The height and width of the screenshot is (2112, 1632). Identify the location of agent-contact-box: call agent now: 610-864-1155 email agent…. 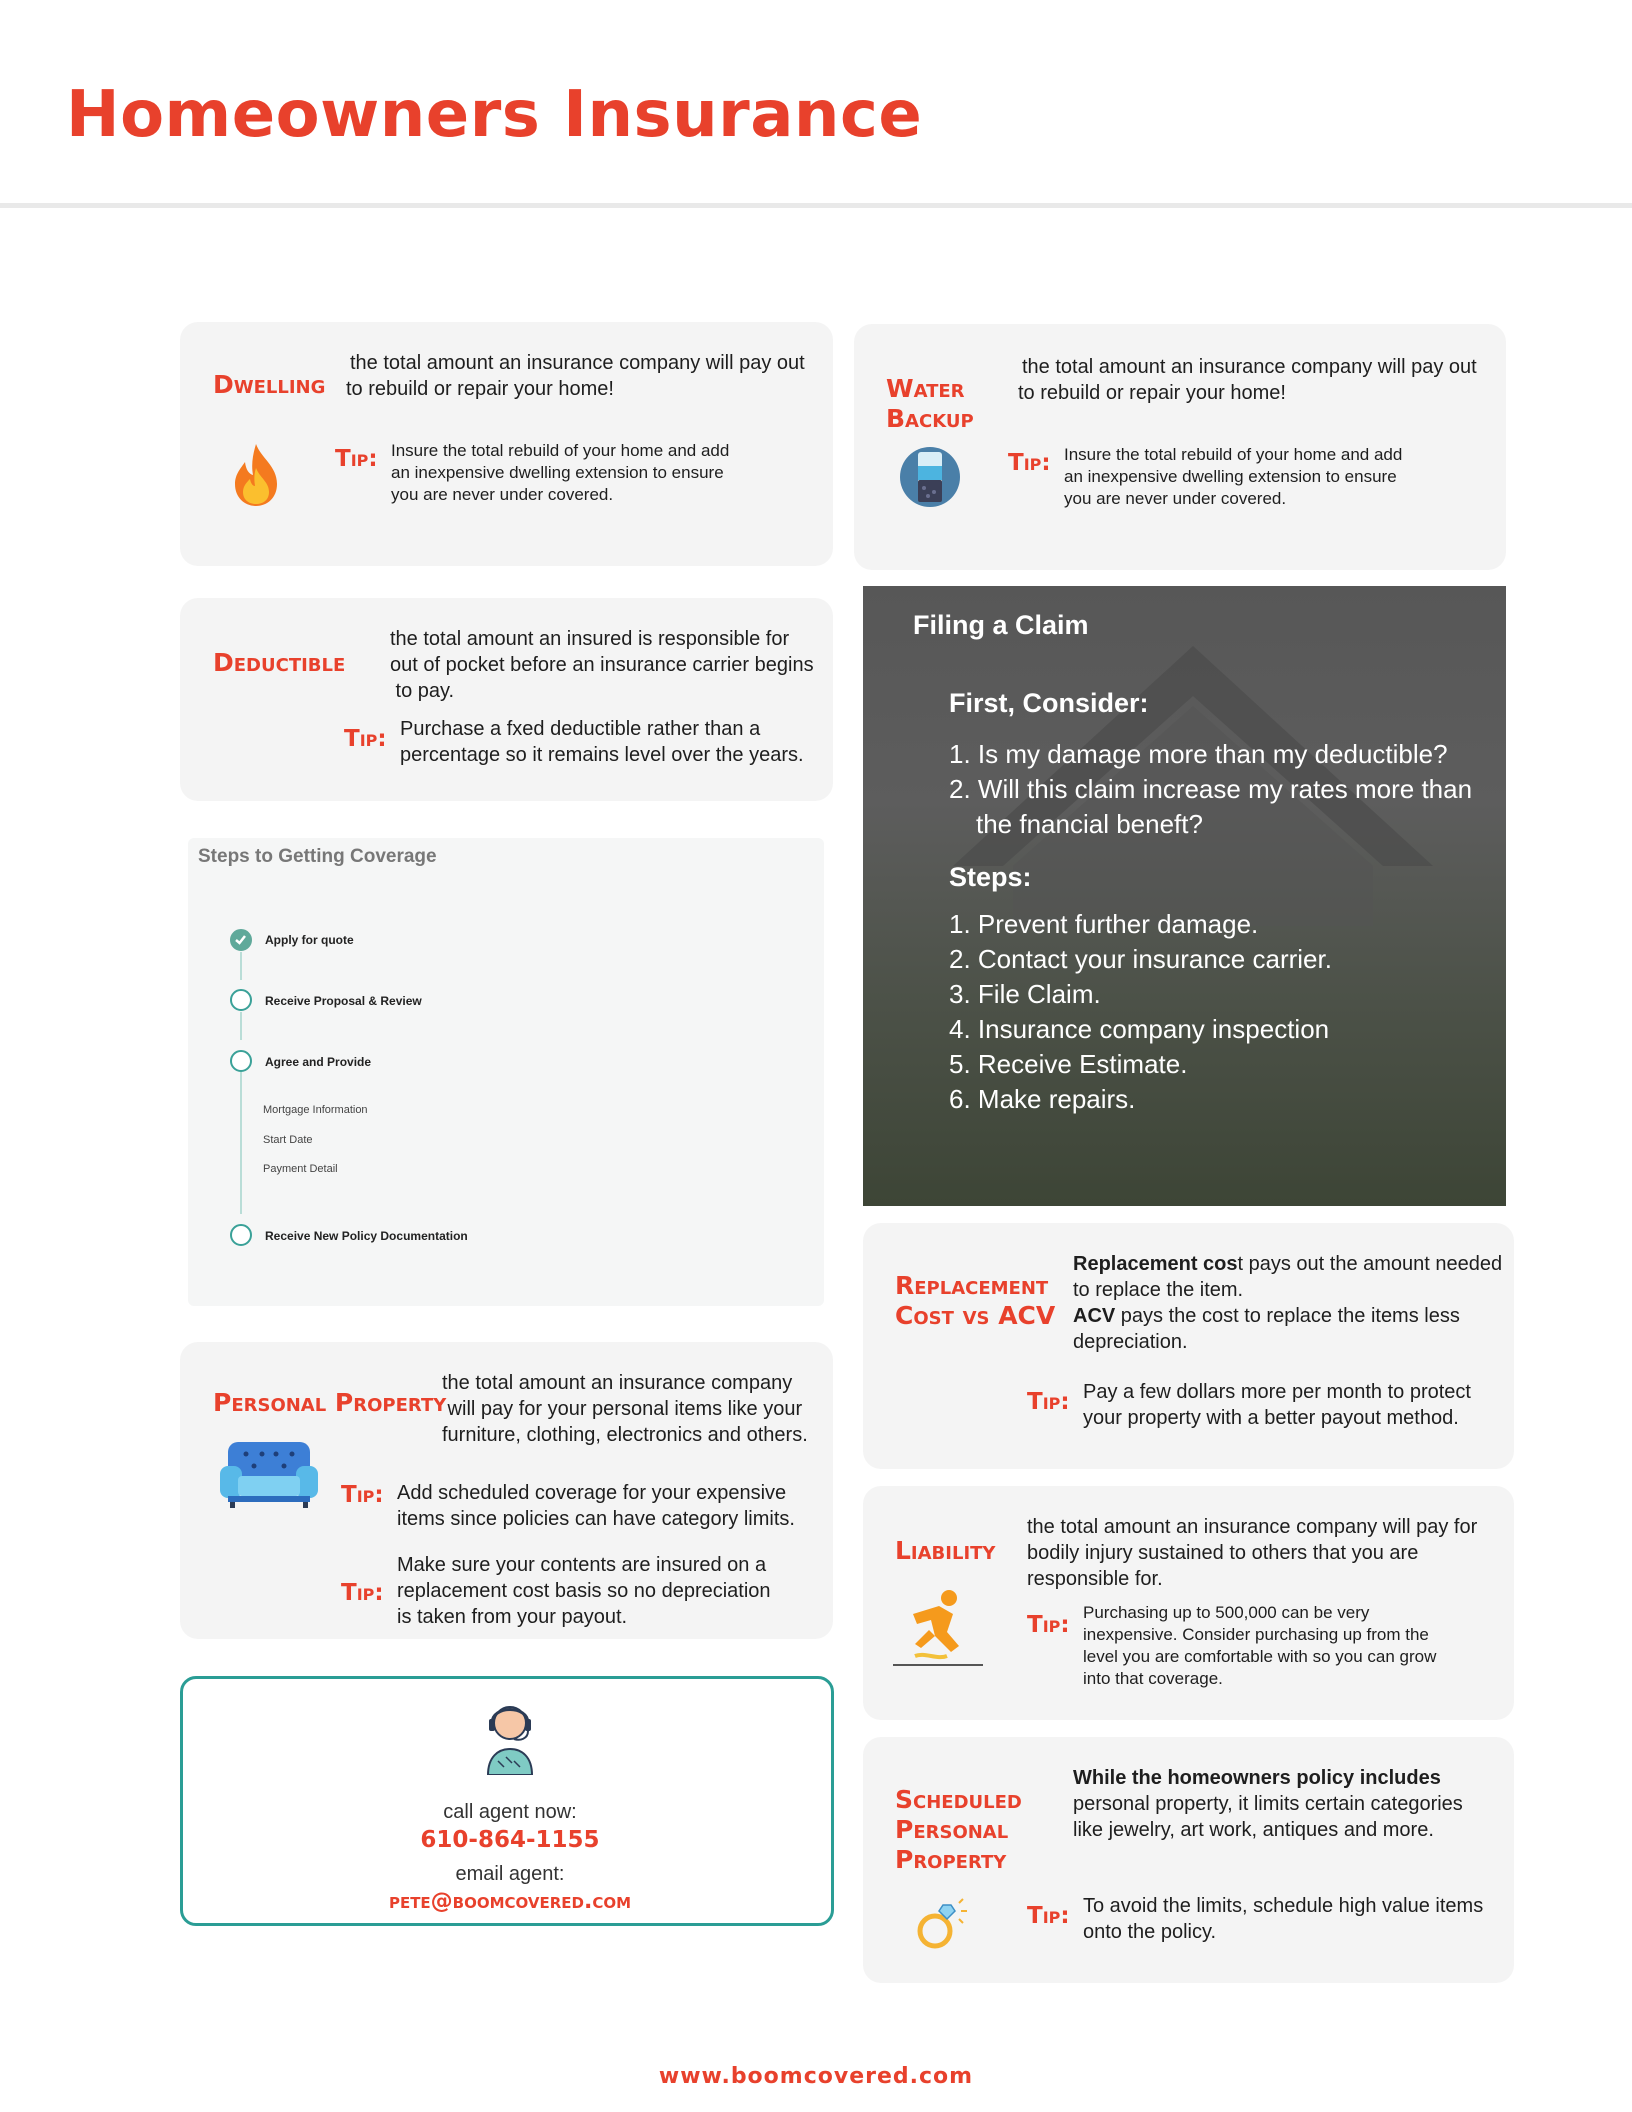
(507, 1801).